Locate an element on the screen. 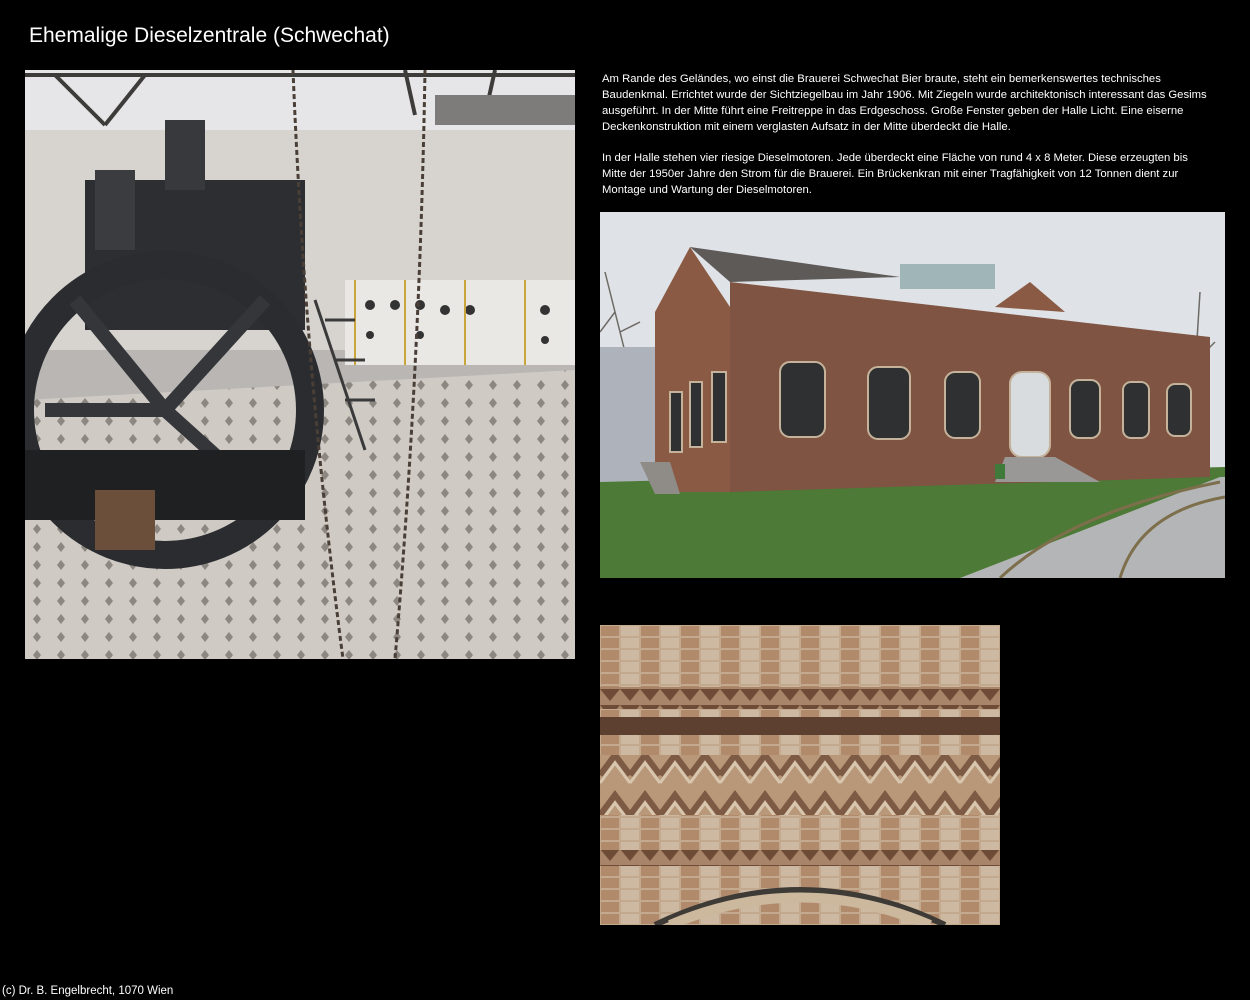 This screenshot has height=1000, width=1250. brick-cornice-photo is located at coordinates (800, 775).